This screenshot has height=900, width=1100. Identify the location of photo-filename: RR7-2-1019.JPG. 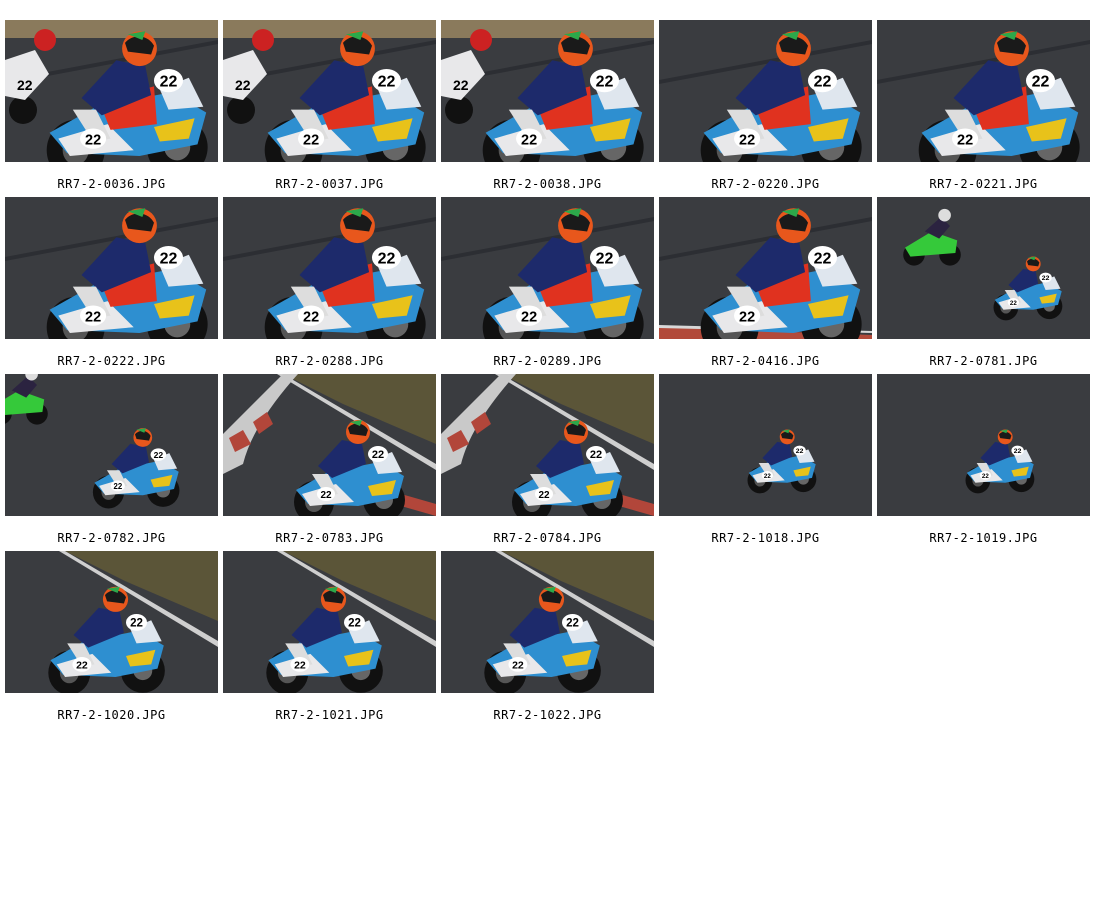
(983, 538).